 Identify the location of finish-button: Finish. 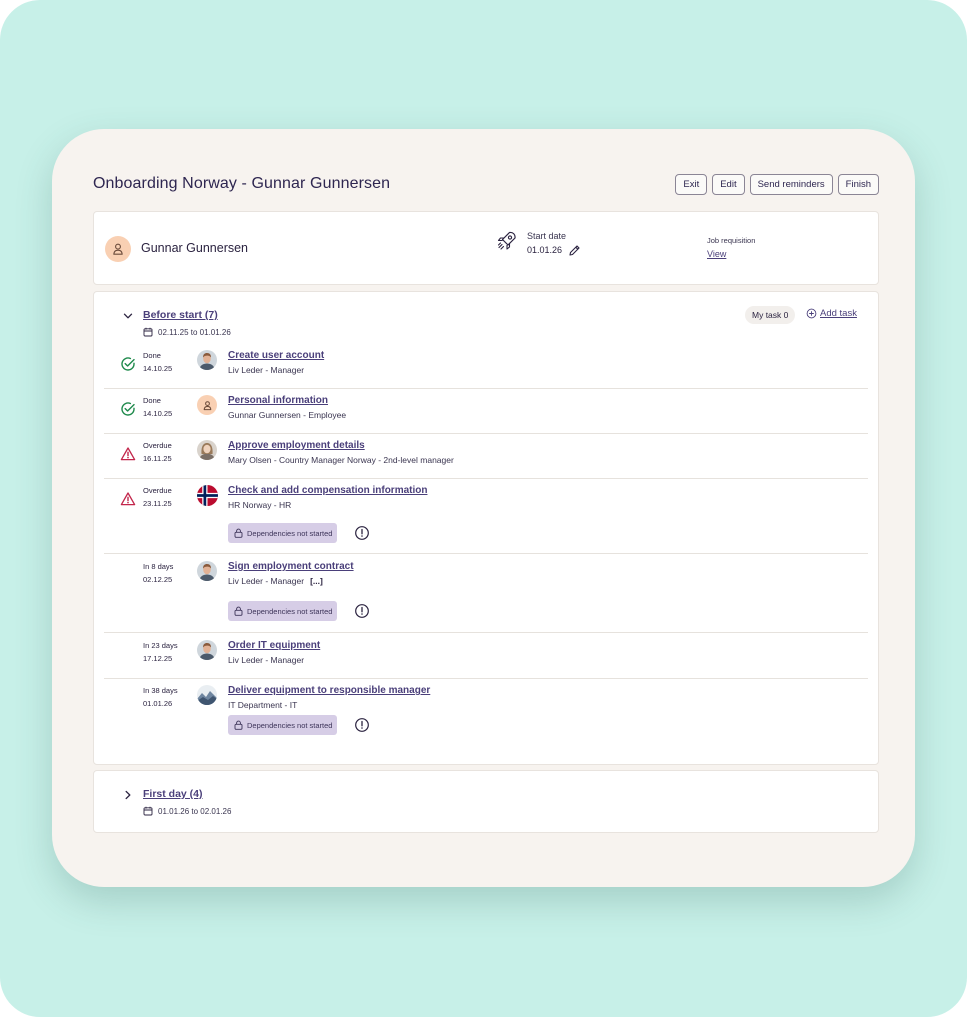
(858, 184).